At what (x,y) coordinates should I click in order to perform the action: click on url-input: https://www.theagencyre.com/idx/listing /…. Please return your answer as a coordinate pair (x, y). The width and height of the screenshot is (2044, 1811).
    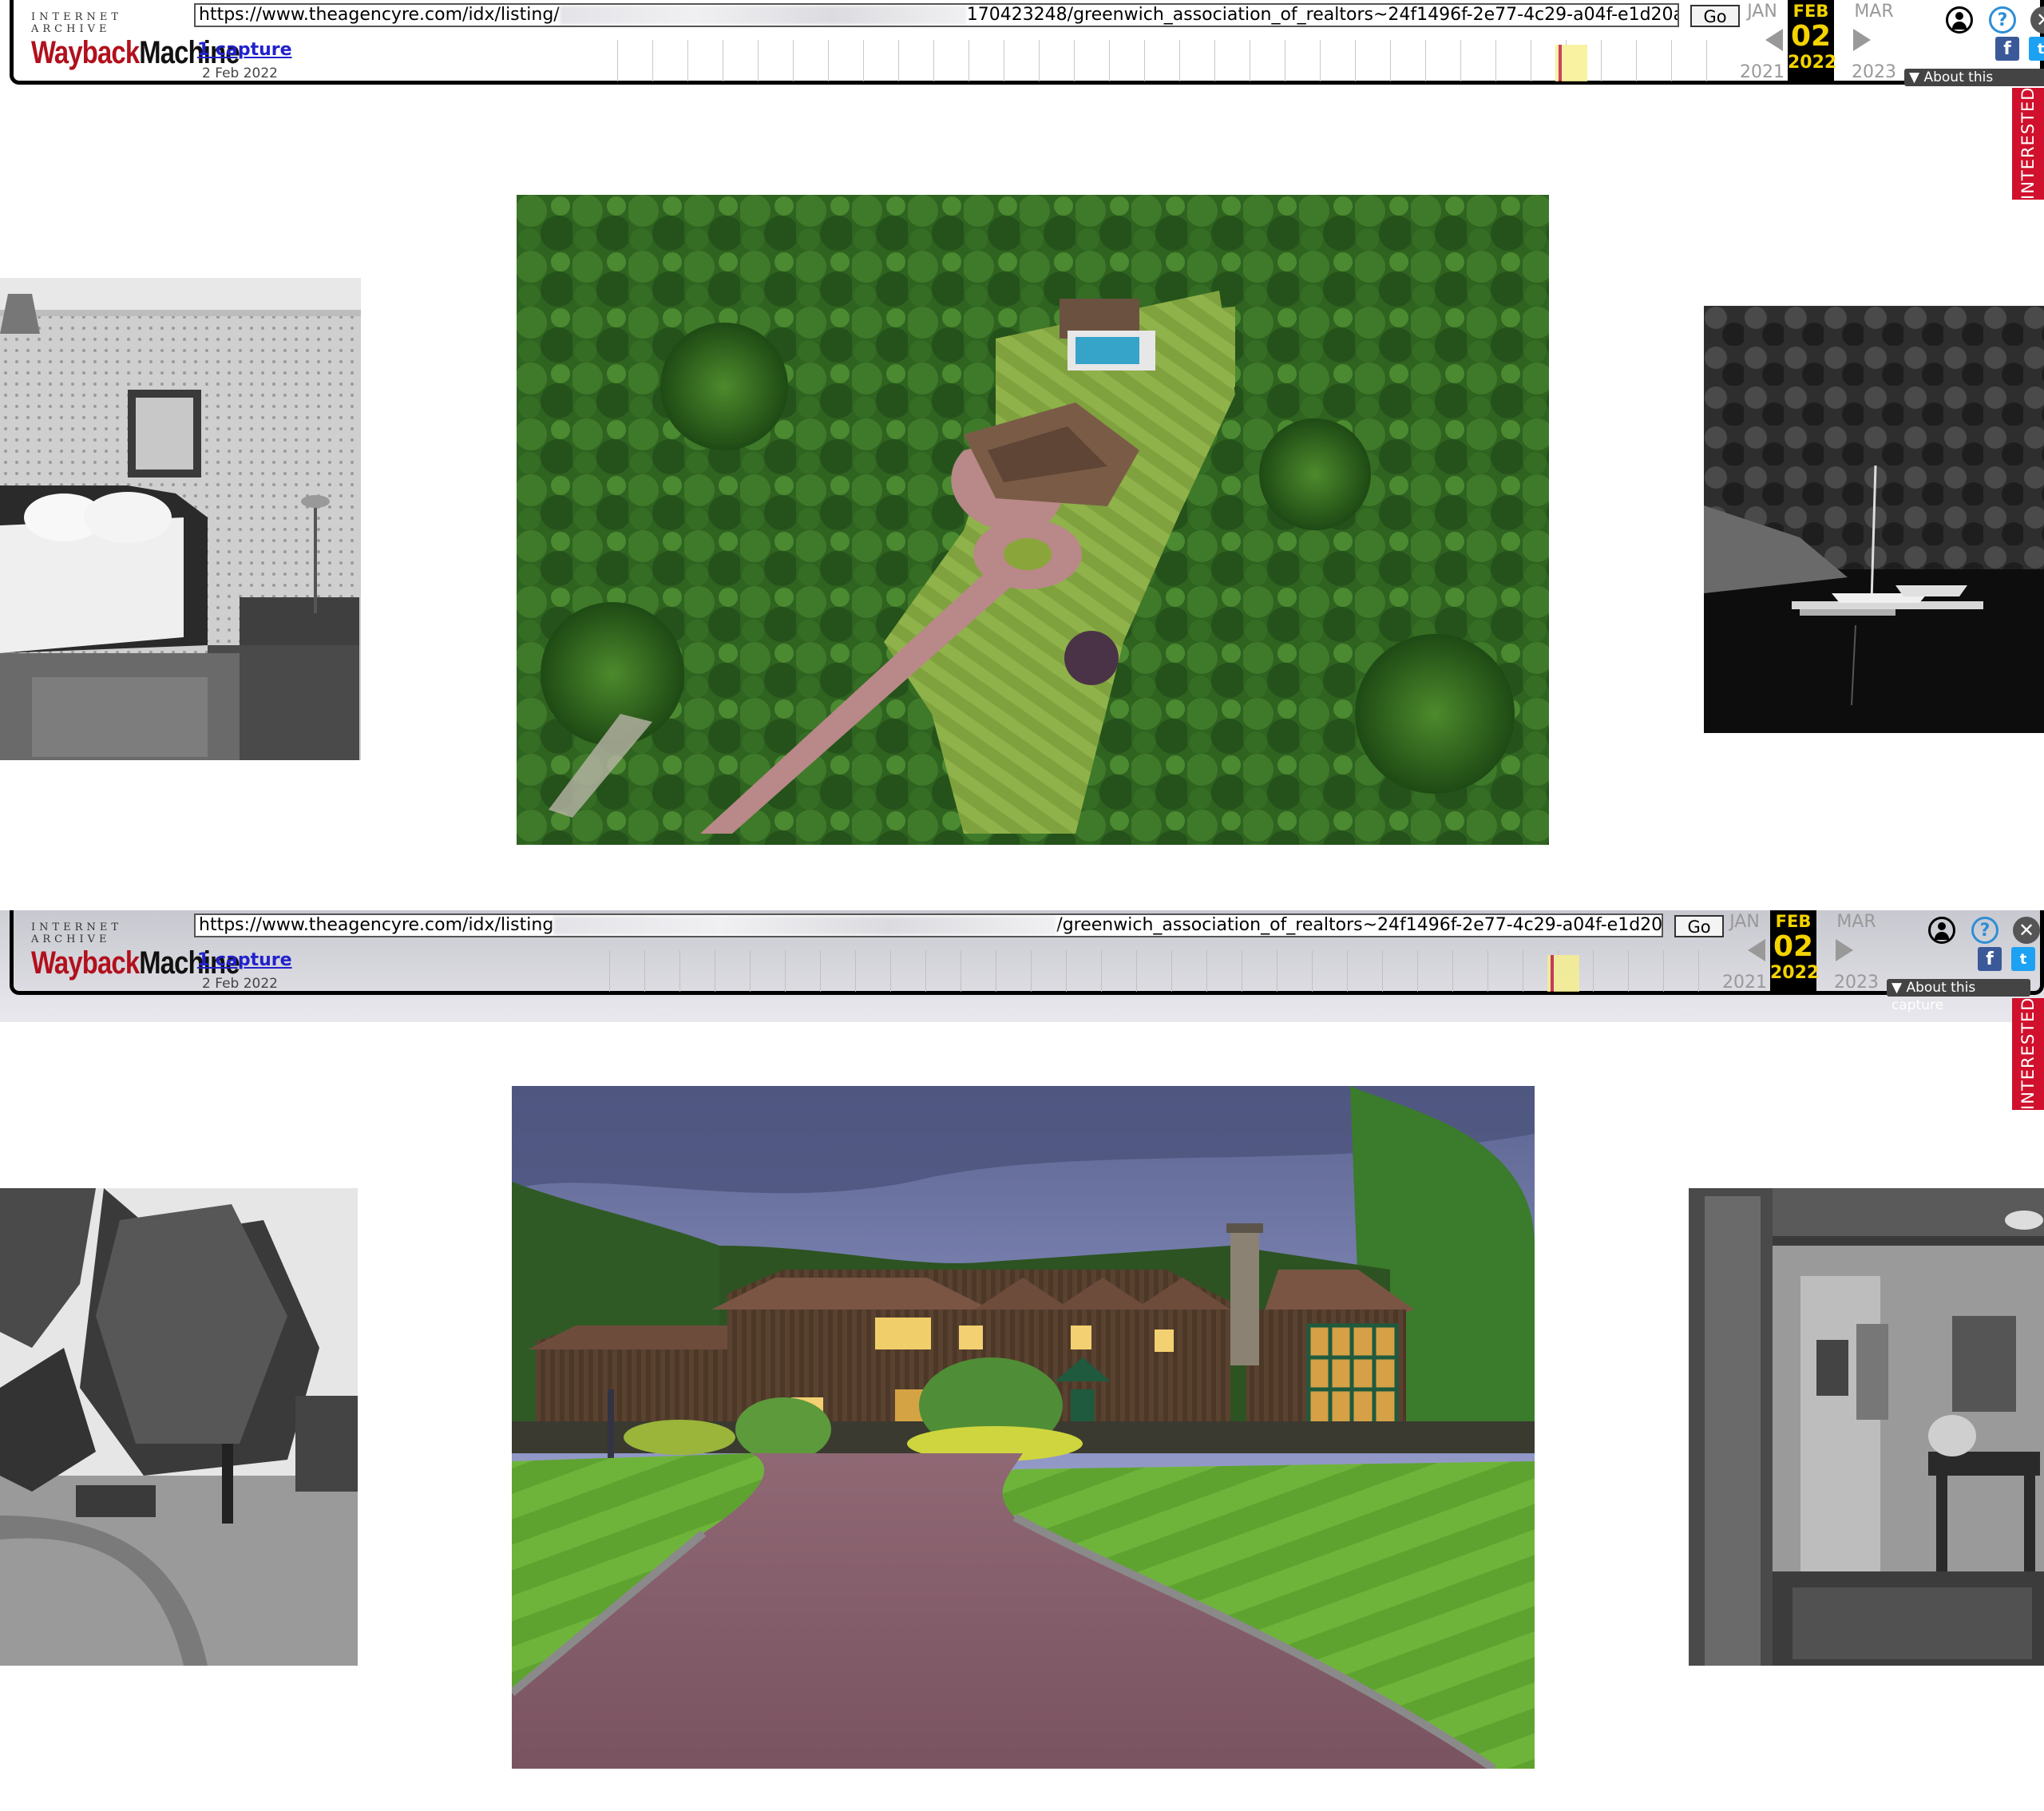
    Looking at the image, I should click on (928, 925).